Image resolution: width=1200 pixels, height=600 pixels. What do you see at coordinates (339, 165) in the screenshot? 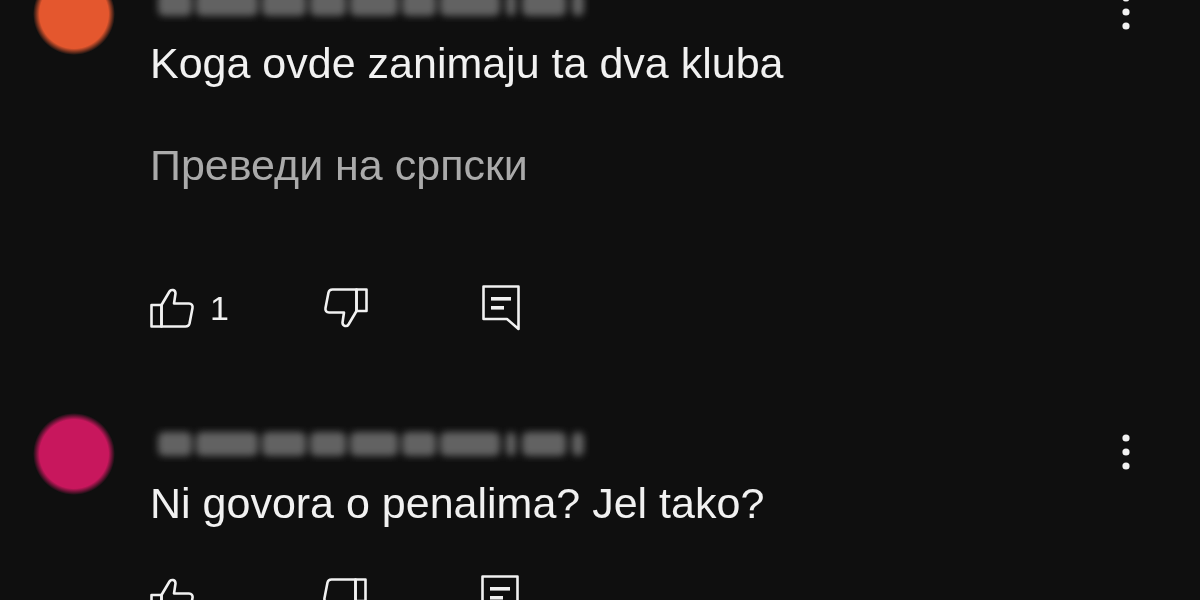
I see `translate-link: Преведи на српски` at bounding box center [339, 165].